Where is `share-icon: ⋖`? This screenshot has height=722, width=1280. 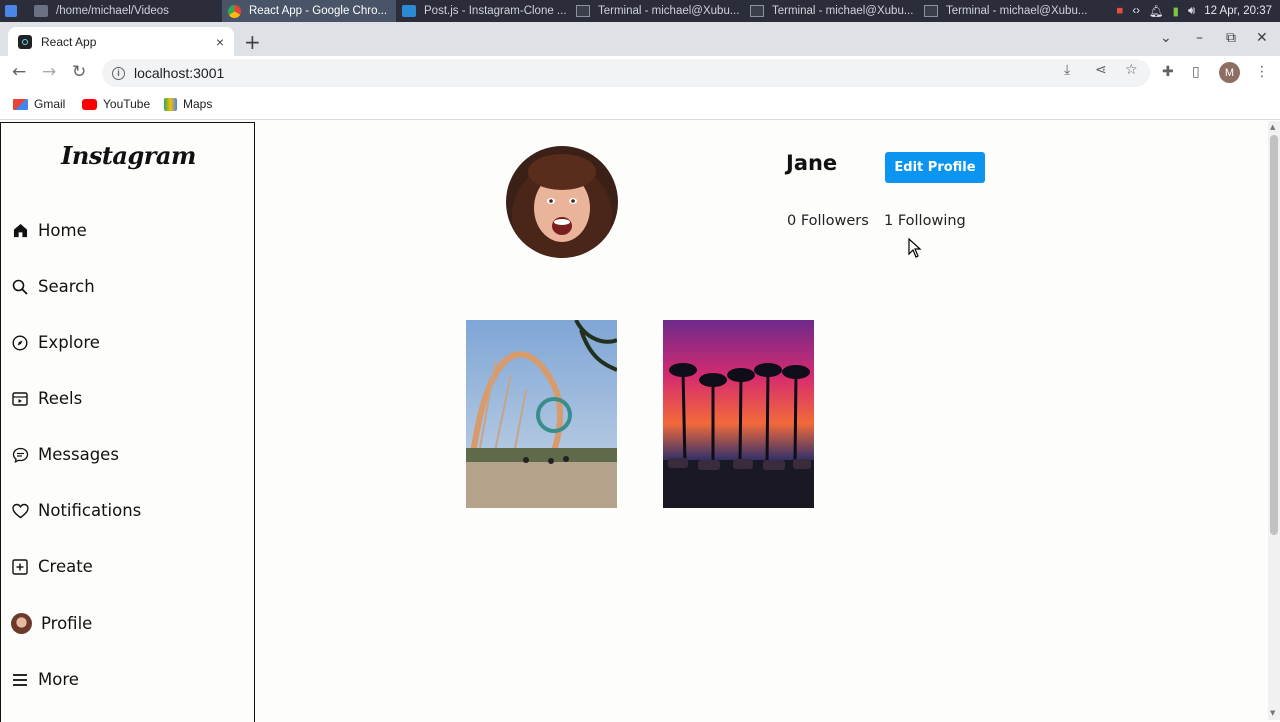
share-icon: ⋖ is located at coordinates (1101, 70).